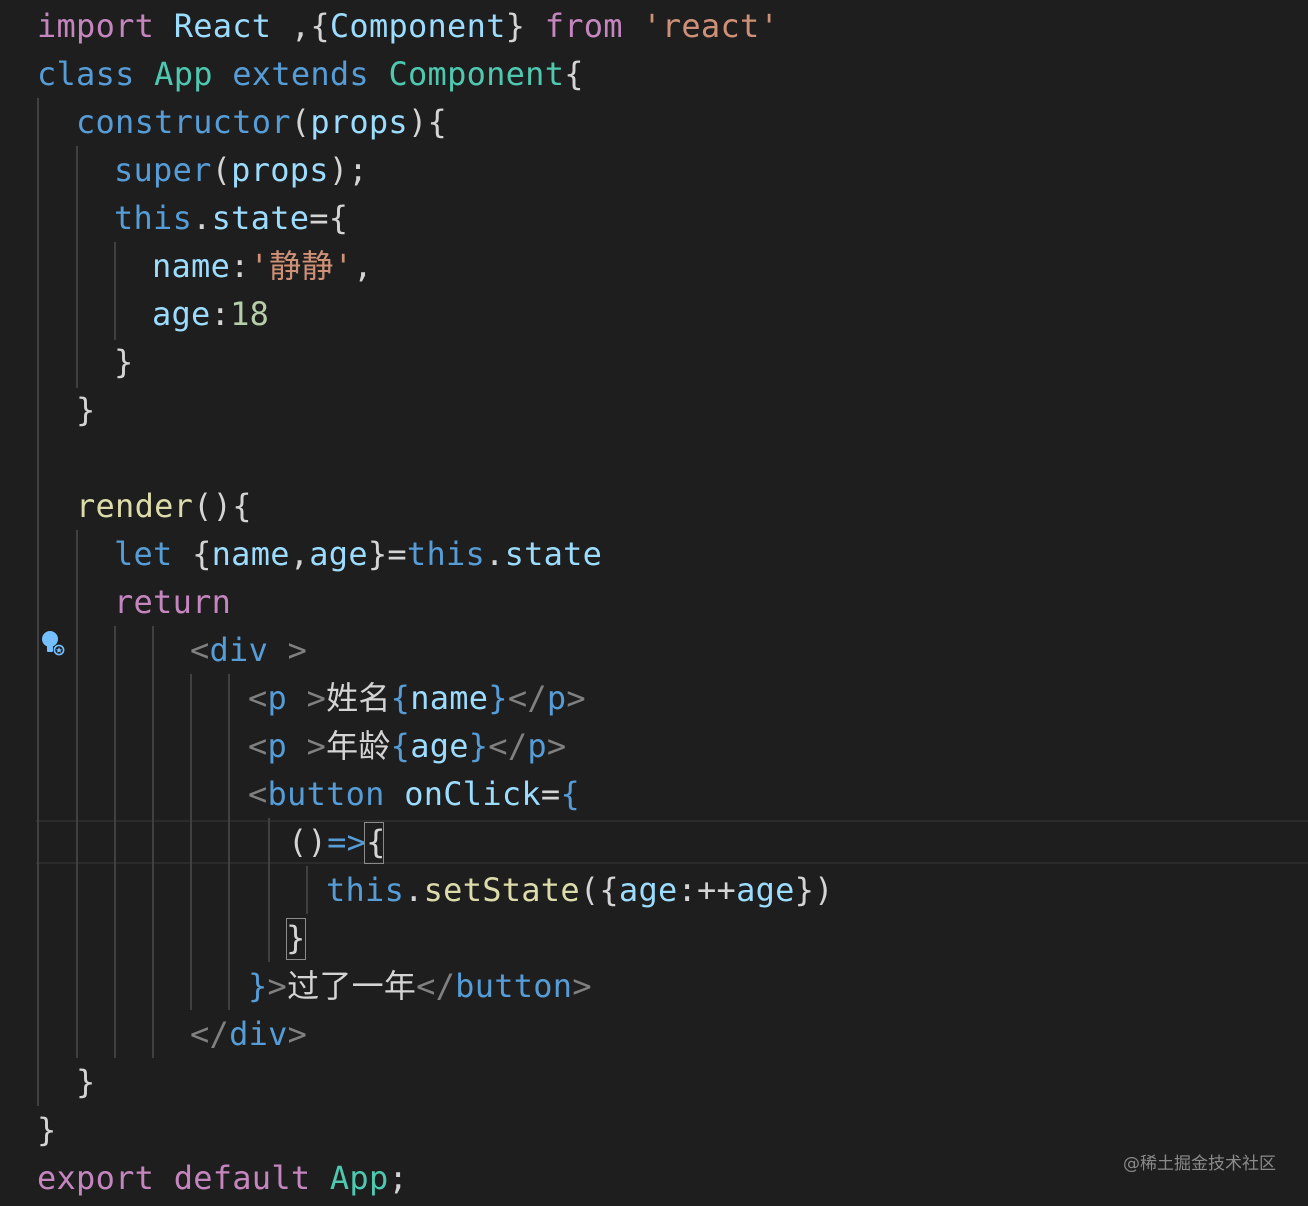 The image size is (1308, 1206). Describe the element at coordinates (550, 794) in the screenshot. I see `code-token: =` at that location.